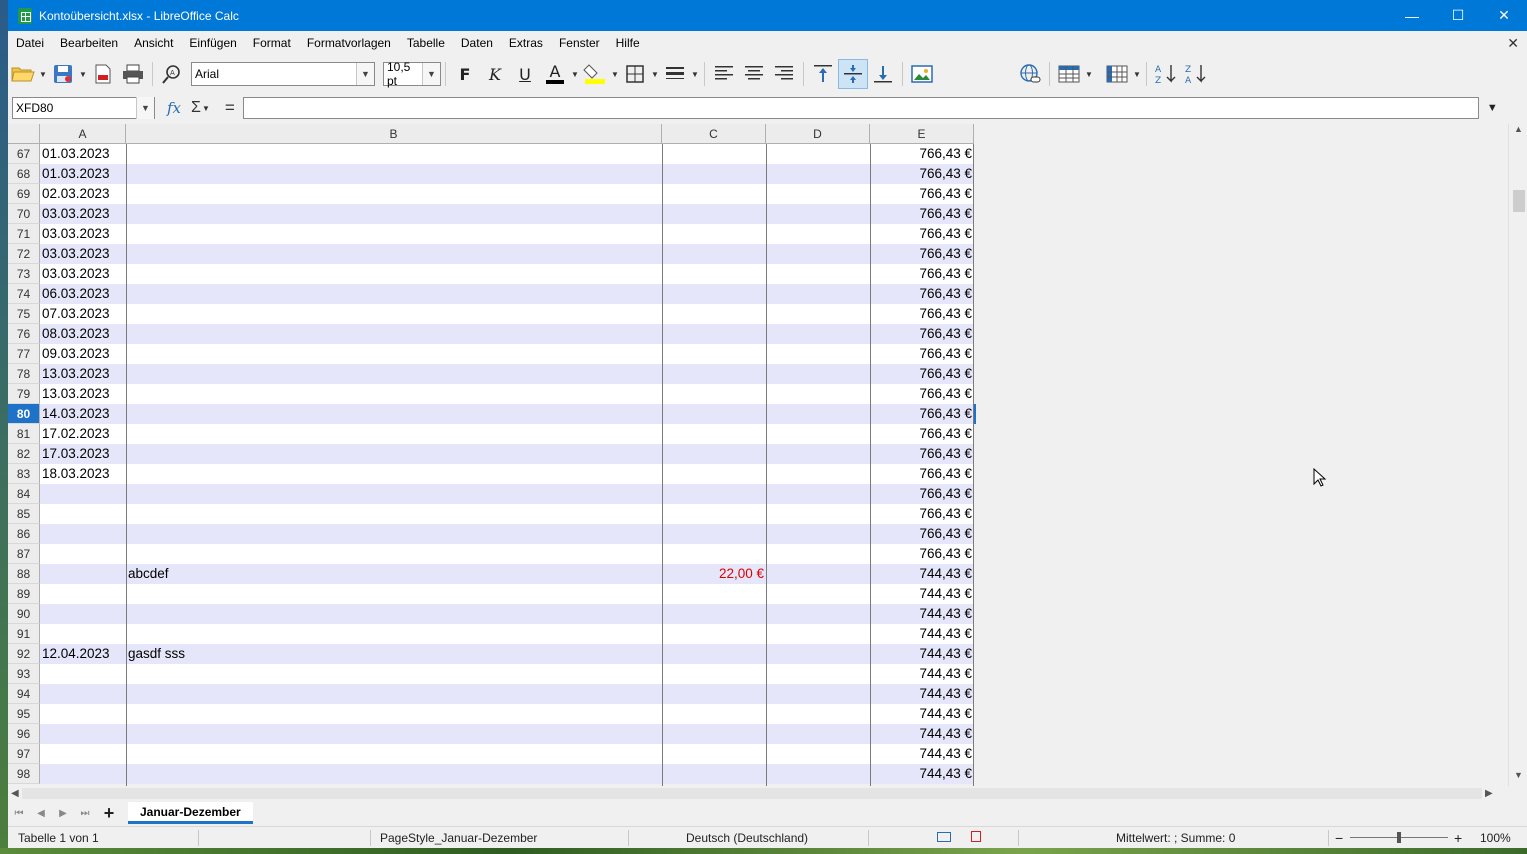 Image resolution: width=1527 pixels, height=854 pixels. Describe the element at coordinates (1399, 837) in the screenshot. I see `zoom-slider-thumb` at that location.